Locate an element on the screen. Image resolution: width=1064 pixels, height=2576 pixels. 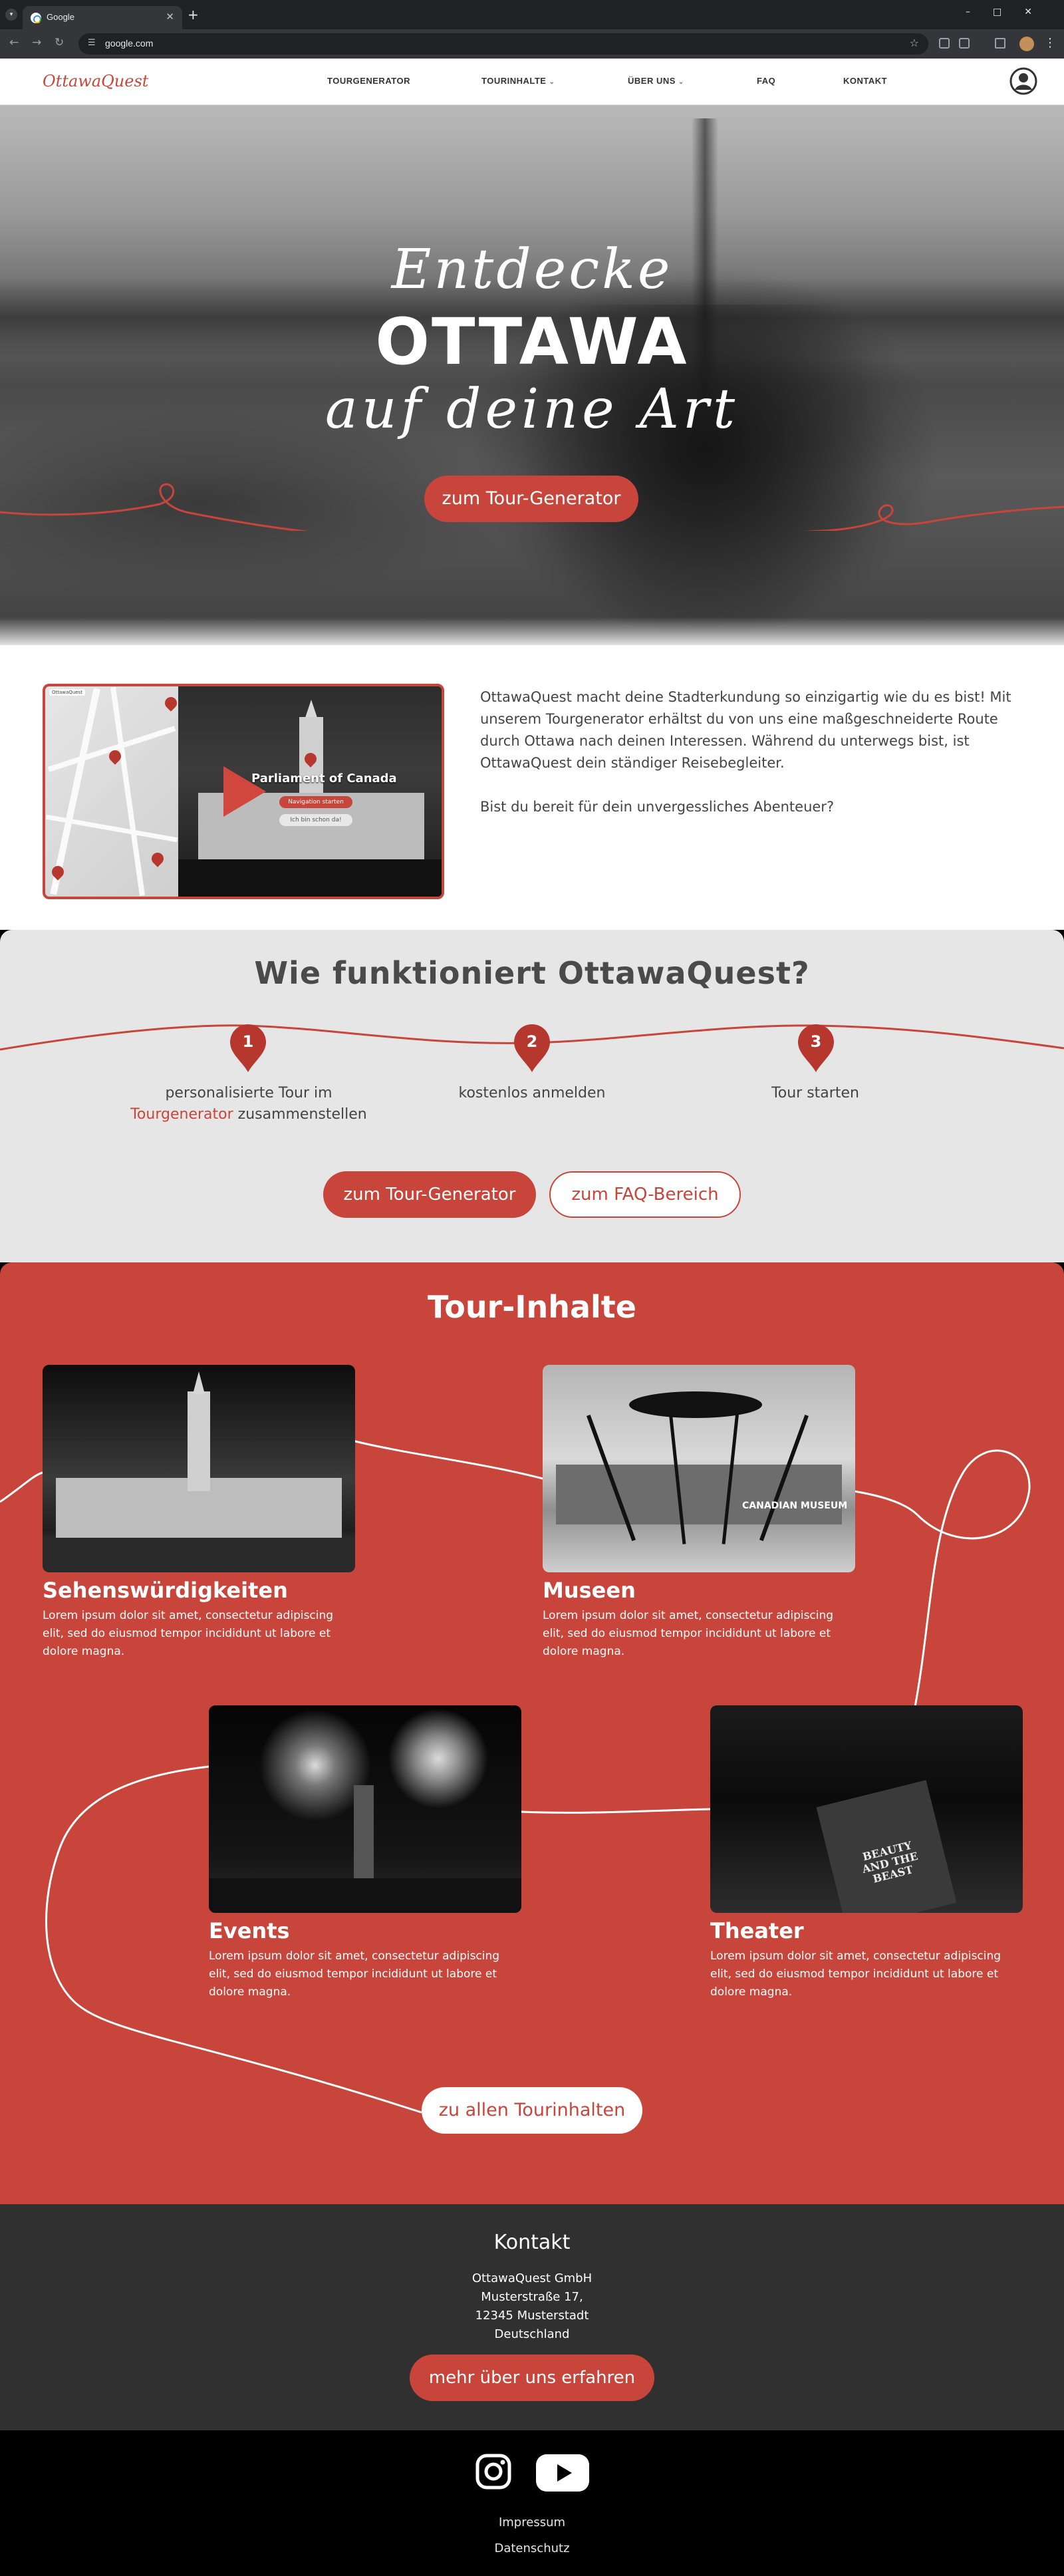
tab-title: Google is located at coordinates (61, 17).